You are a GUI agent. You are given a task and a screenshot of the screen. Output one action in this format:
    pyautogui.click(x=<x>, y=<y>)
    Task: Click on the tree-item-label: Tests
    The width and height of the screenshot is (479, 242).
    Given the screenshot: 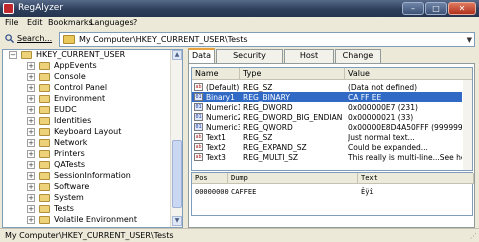 What is the action you would take?
    pyautogui.click(x=64, y=208)
    